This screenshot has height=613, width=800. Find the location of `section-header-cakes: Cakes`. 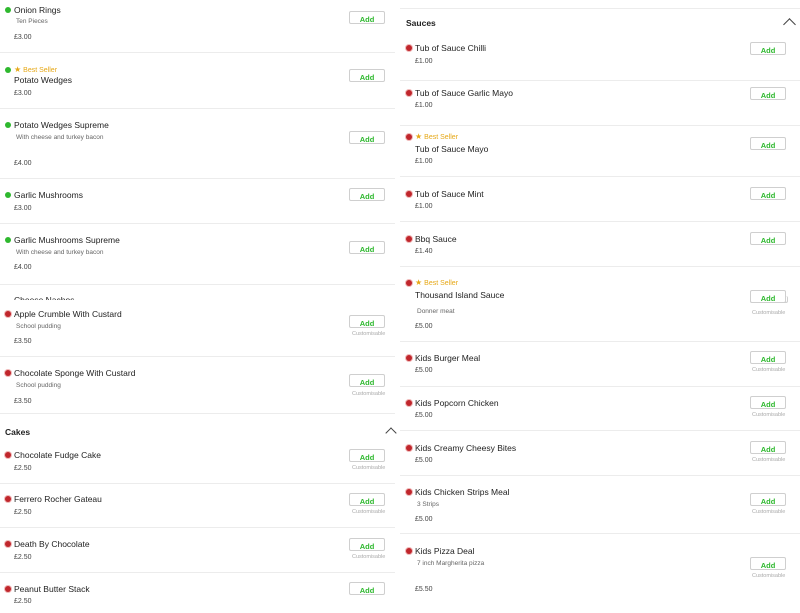

section-header-cakes: Cakes is located at coordinates (198, 427).